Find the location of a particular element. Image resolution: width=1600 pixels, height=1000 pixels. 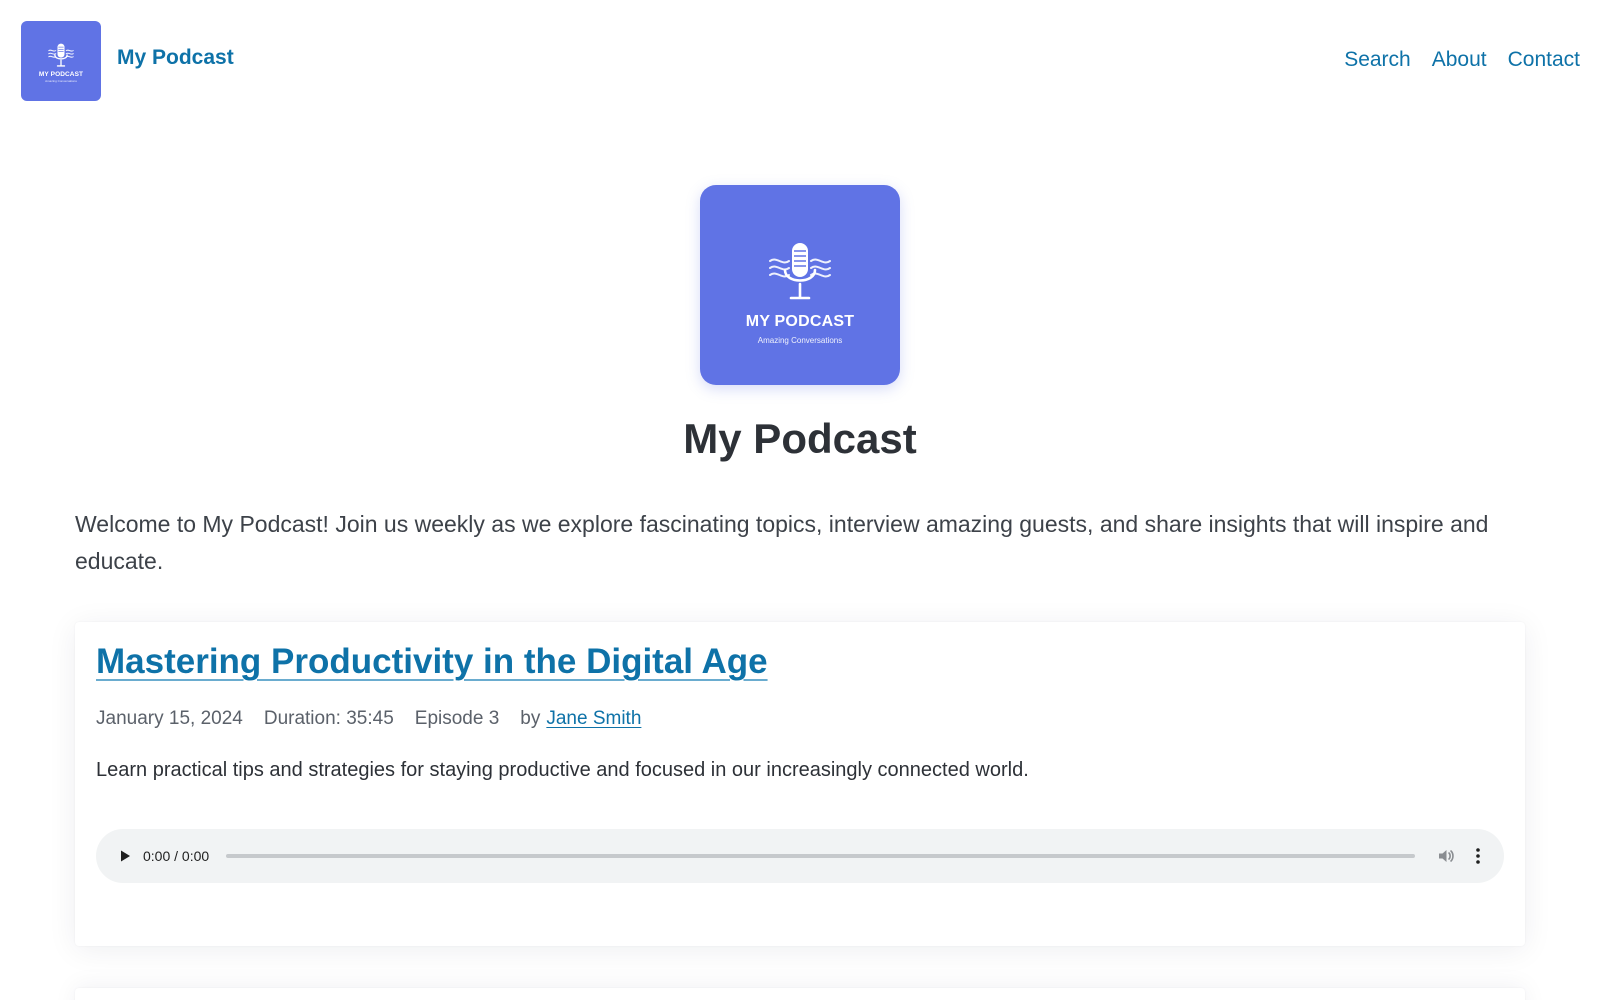

podcast-cover-art: MY PODCAST Amazing Conversations is located at coordinates (800, 285).